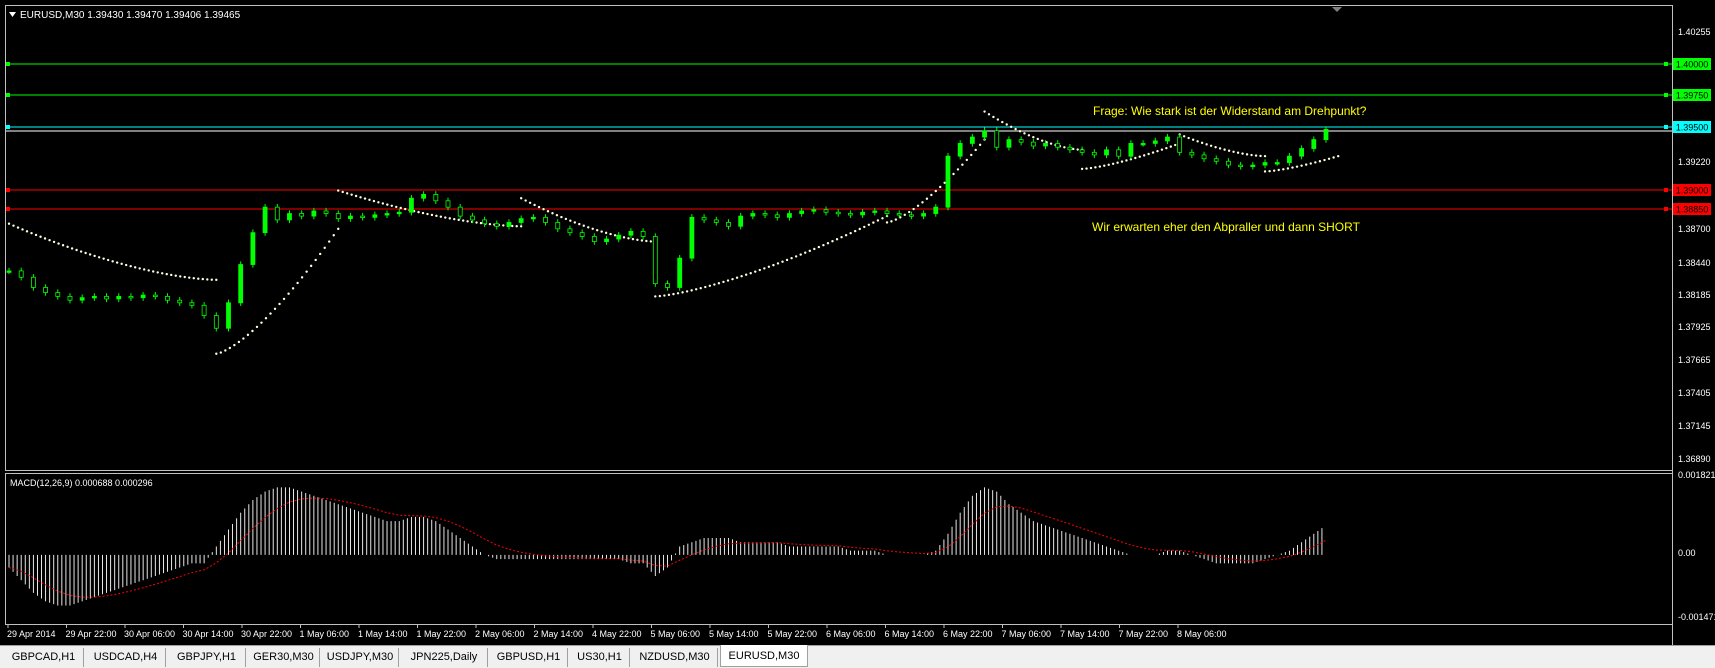 This screenshot has width=1715, height=668. I want to click on price-tick-label: 1.37925, so click(1694, 327).